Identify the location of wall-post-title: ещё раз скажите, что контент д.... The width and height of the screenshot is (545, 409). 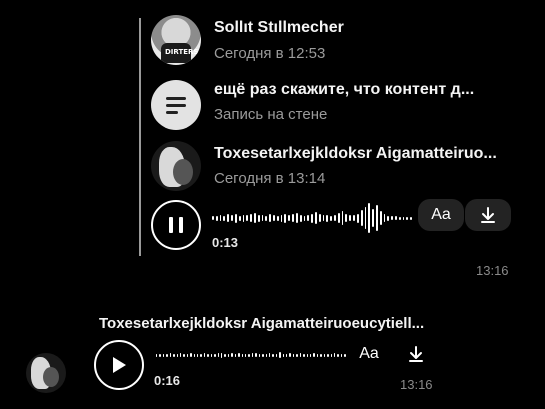
(370, 90).